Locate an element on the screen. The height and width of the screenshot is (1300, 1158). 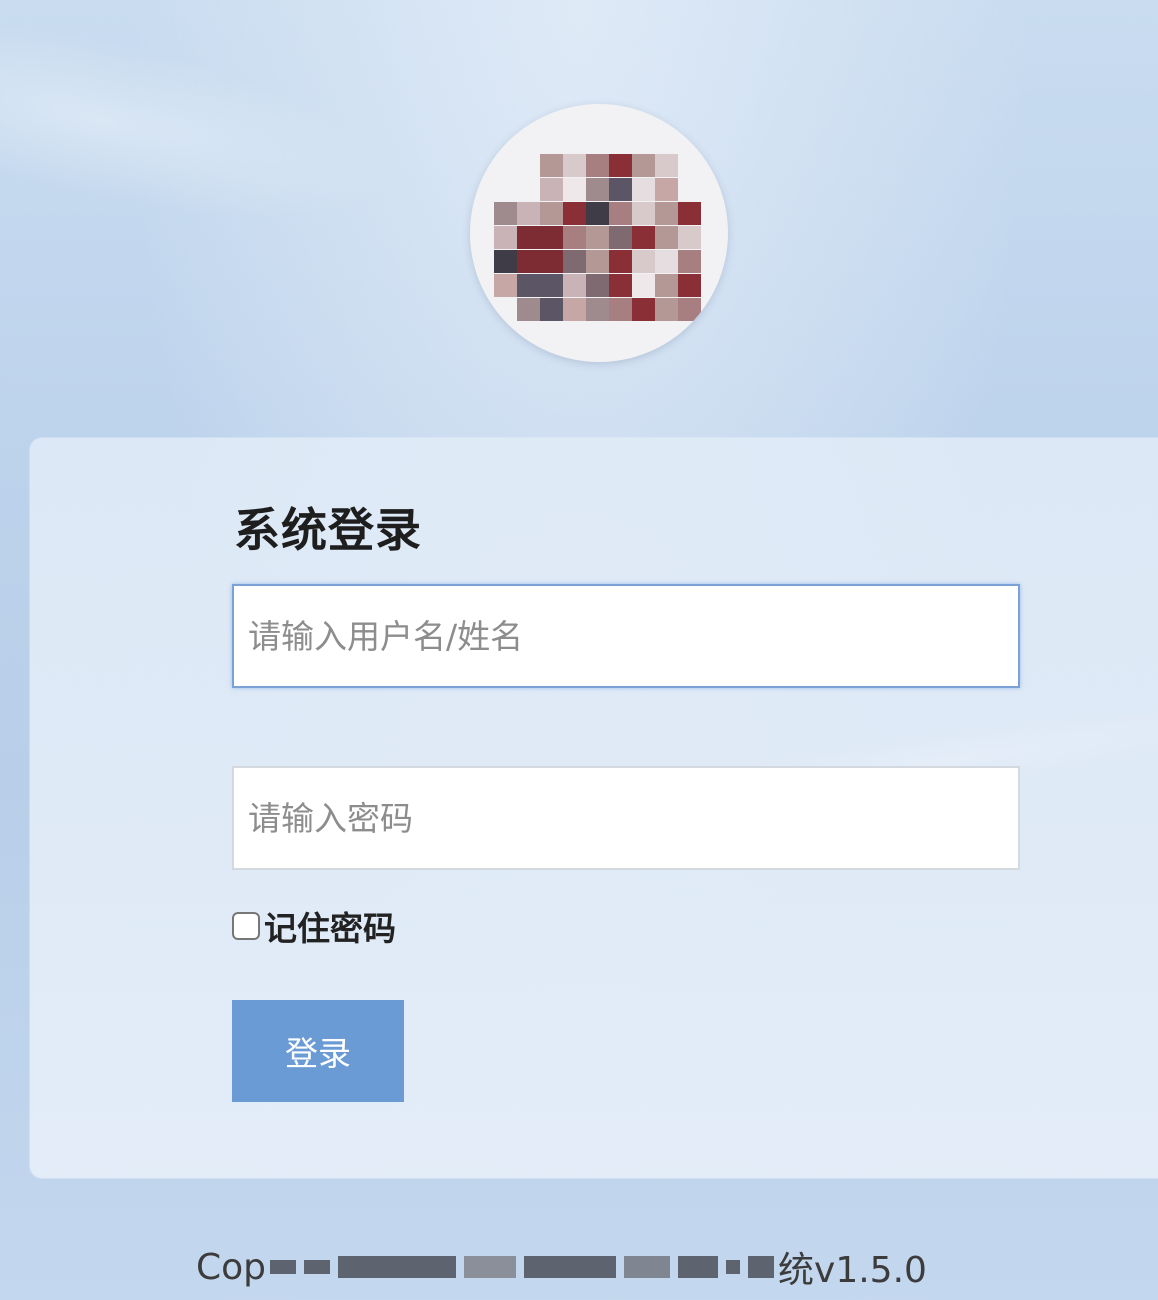
footer-prefix: Cop is located at coordinates (231, 1267).